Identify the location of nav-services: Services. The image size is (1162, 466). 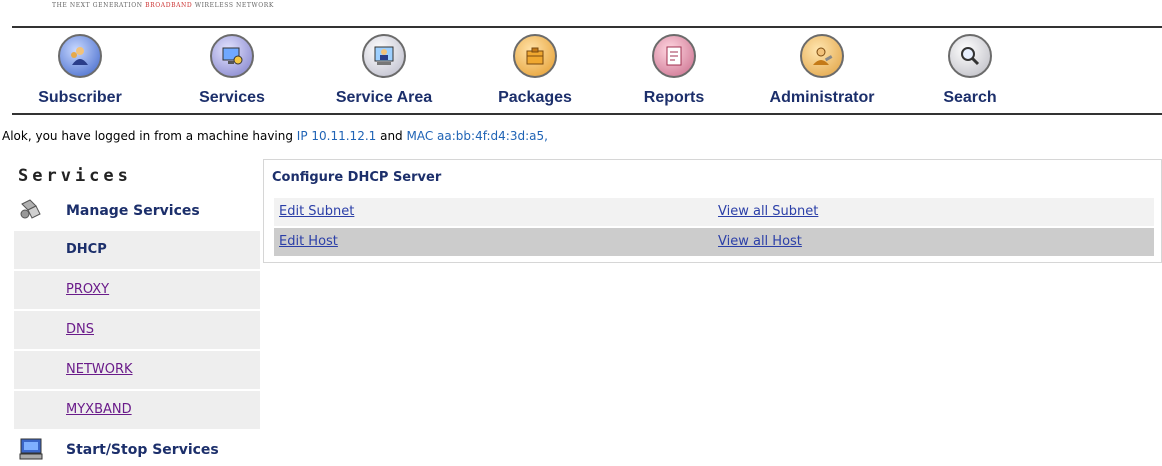
(232, 68).